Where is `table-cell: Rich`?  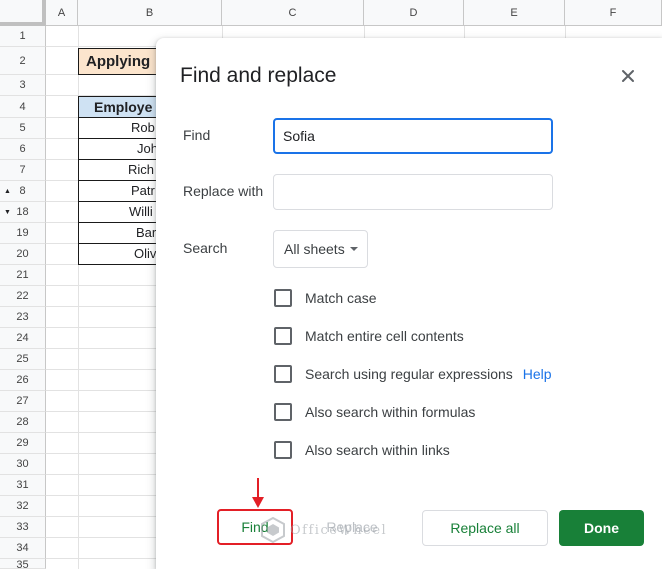 table-cell: Rich is located at coordinates (123, 170).